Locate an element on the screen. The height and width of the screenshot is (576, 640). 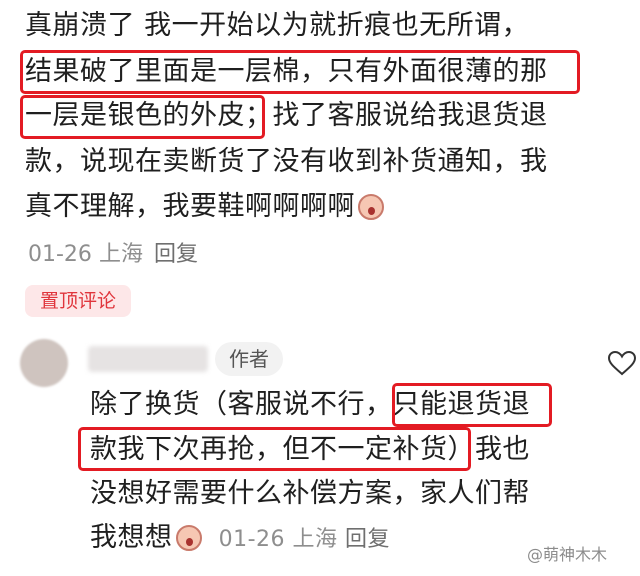
reply-line-4: 我想想 01-26 上海 回复 is located at coordinates (240, 539).